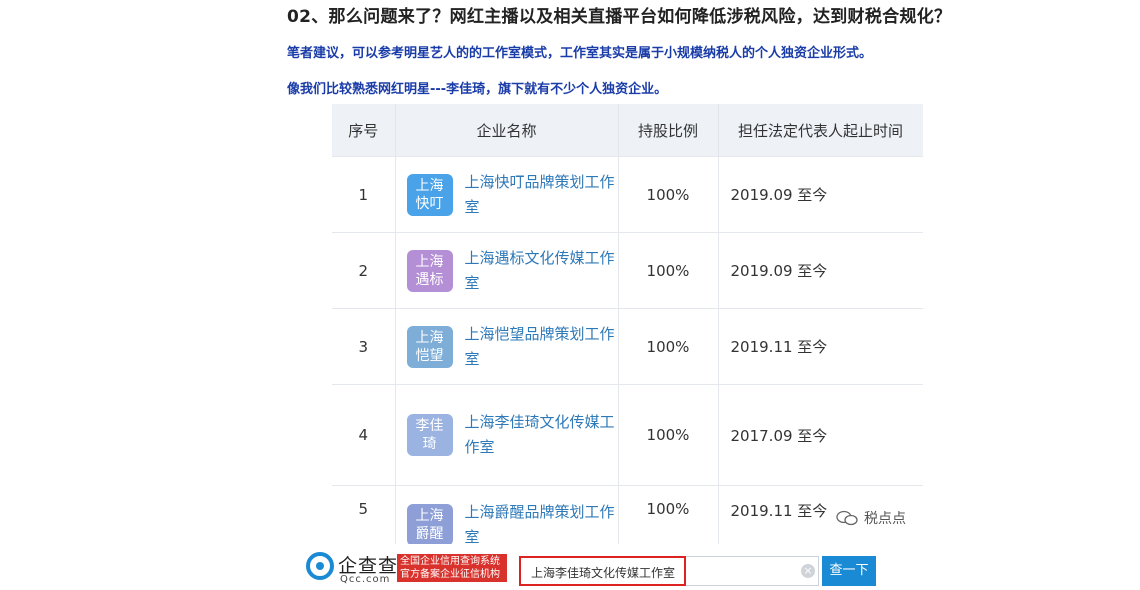 The image size is (1140, 590). I want to click on table-row: 2 上海遇标 上海遇标文化传媒工作室 100% 2019.09 至今, so click(627, 270).